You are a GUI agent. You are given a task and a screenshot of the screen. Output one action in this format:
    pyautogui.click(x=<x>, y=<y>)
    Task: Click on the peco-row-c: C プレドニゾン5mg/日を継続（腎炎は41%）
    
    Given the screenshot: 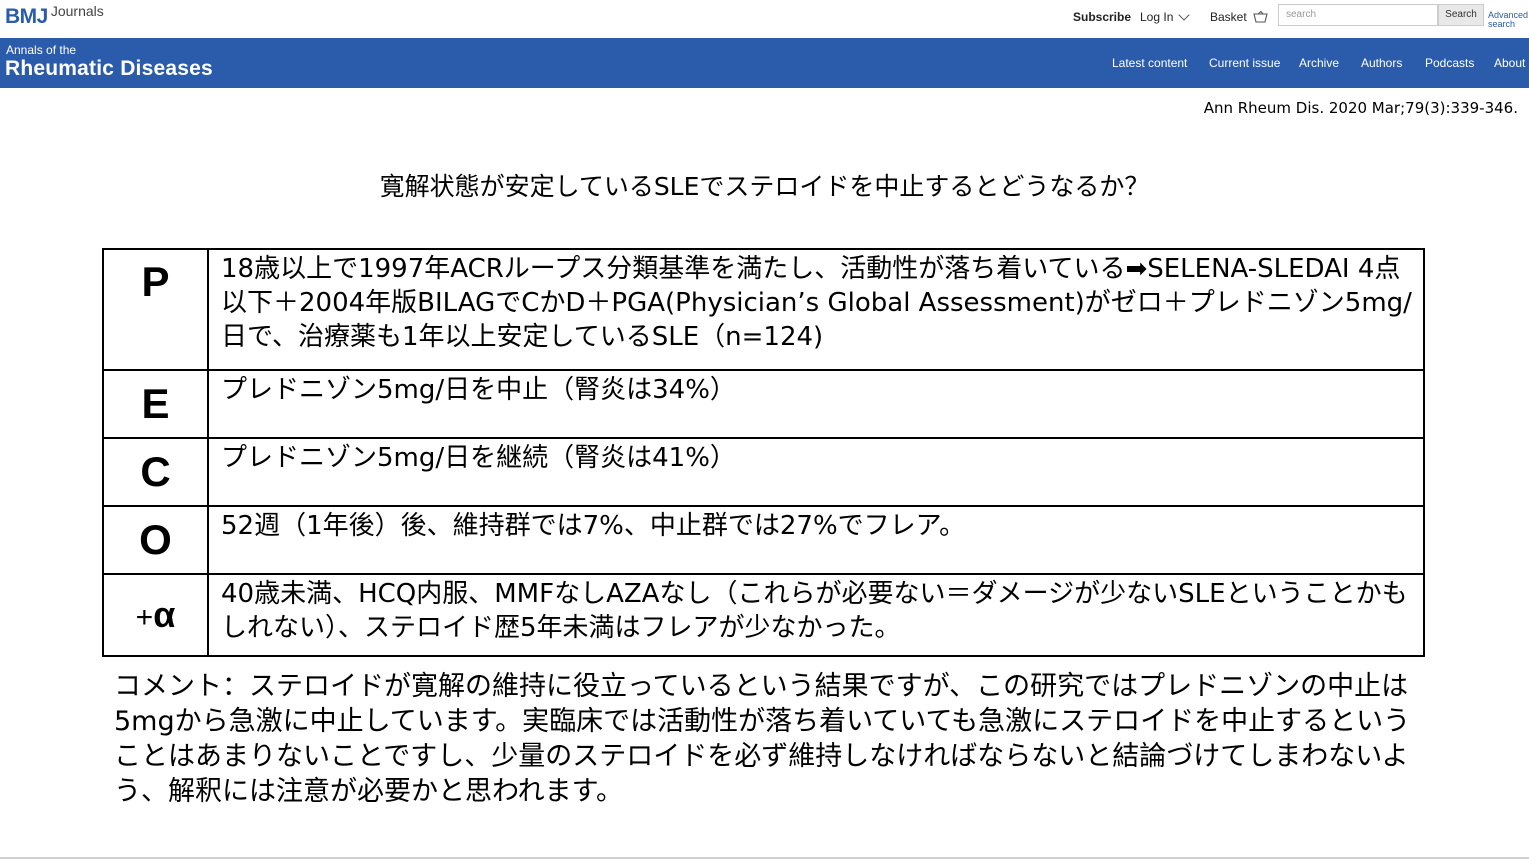 What is the action you would take?
    pyautogui.click(x=763, y=472)
    